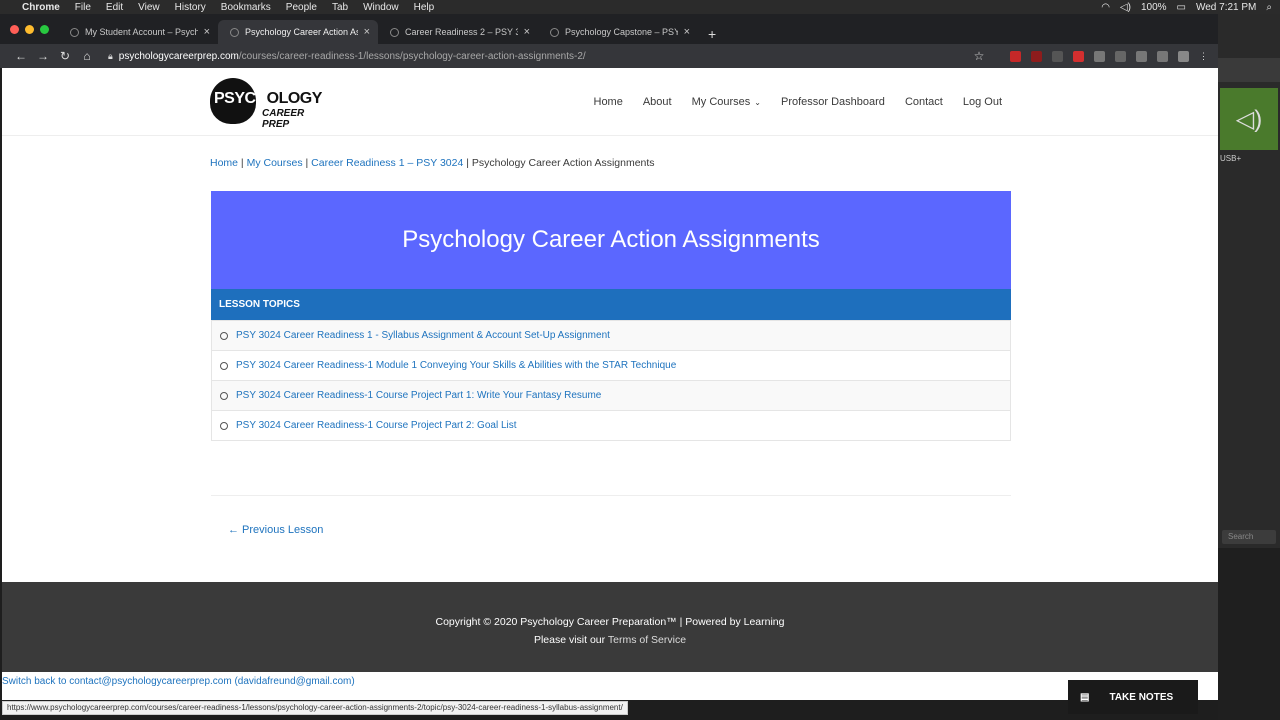  I want to click on home-icon: ⌂, so click(87, 56).